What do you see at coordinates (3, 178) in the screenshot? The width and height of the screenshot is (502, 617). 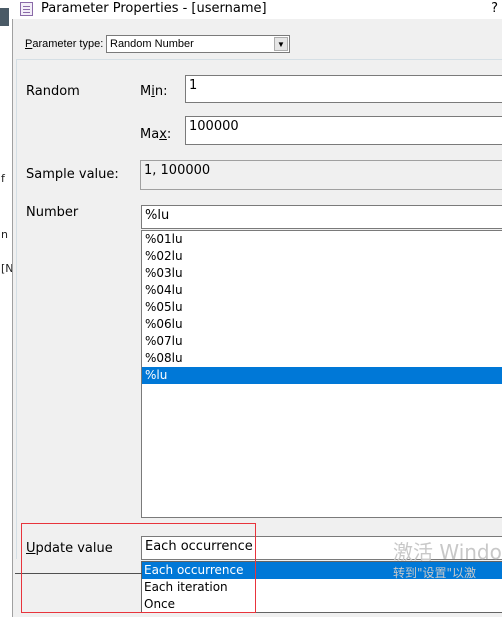 I see `background-glyph: f` at bounding box center [3, 178].